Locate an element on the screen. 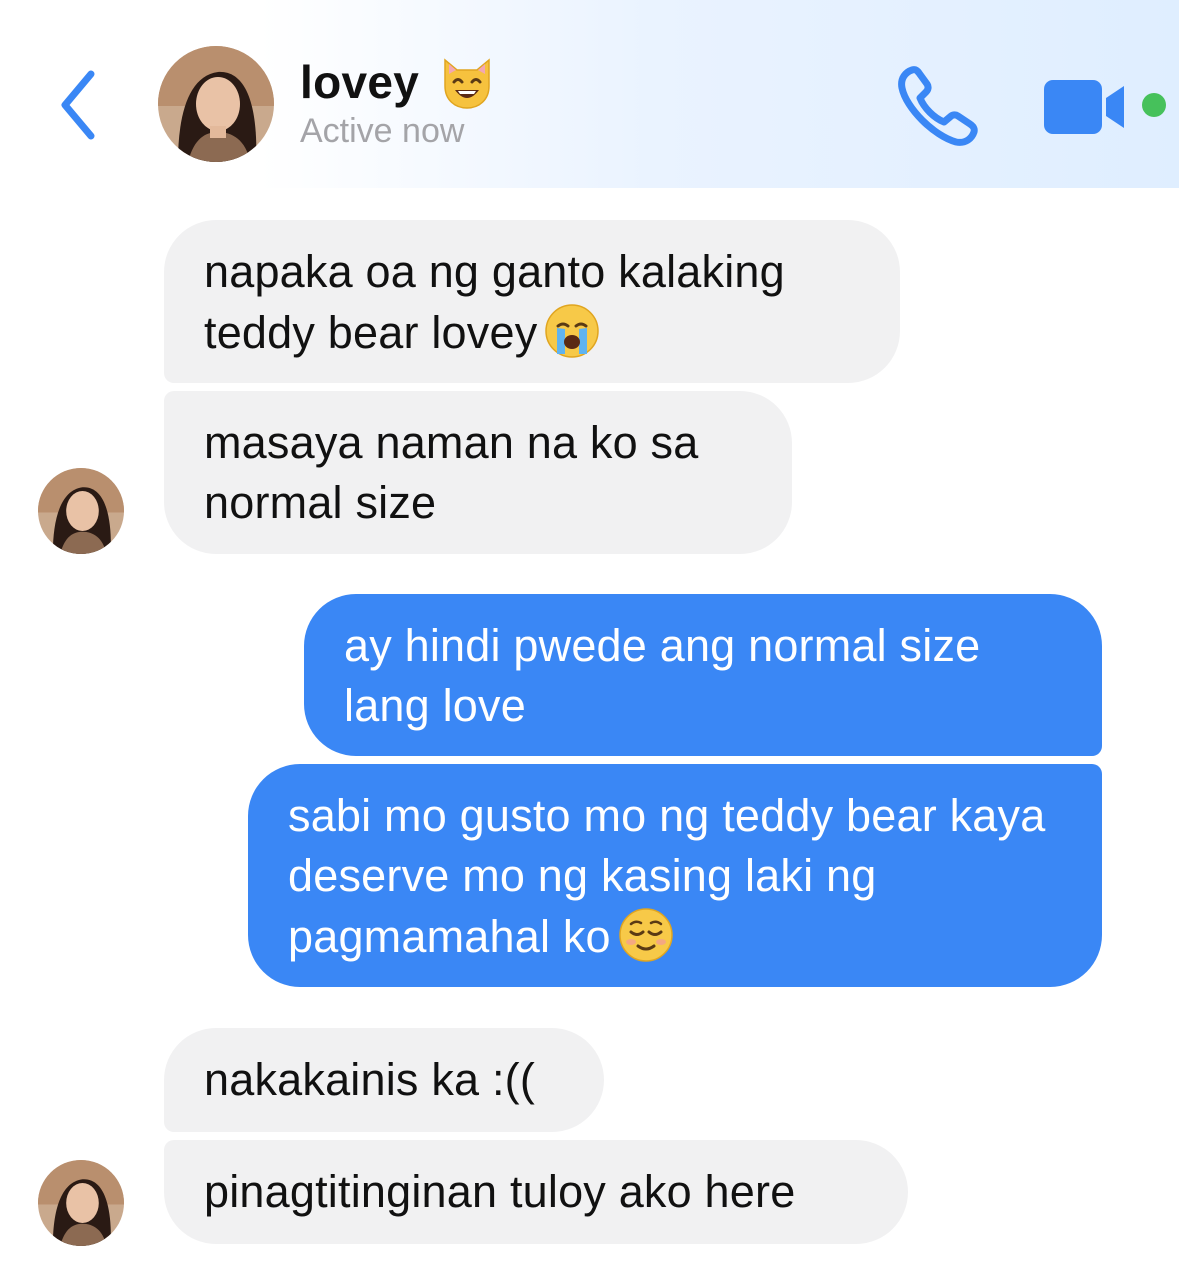 The image size is (1179, 1274). contact-name: lovey is located at coordinates (398, 82).